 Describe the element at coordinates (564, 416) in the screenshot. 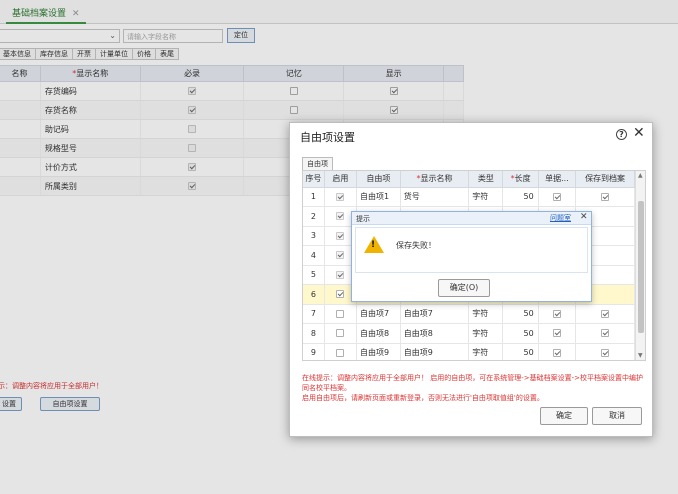

I see `ok-button: 确定` at that location.